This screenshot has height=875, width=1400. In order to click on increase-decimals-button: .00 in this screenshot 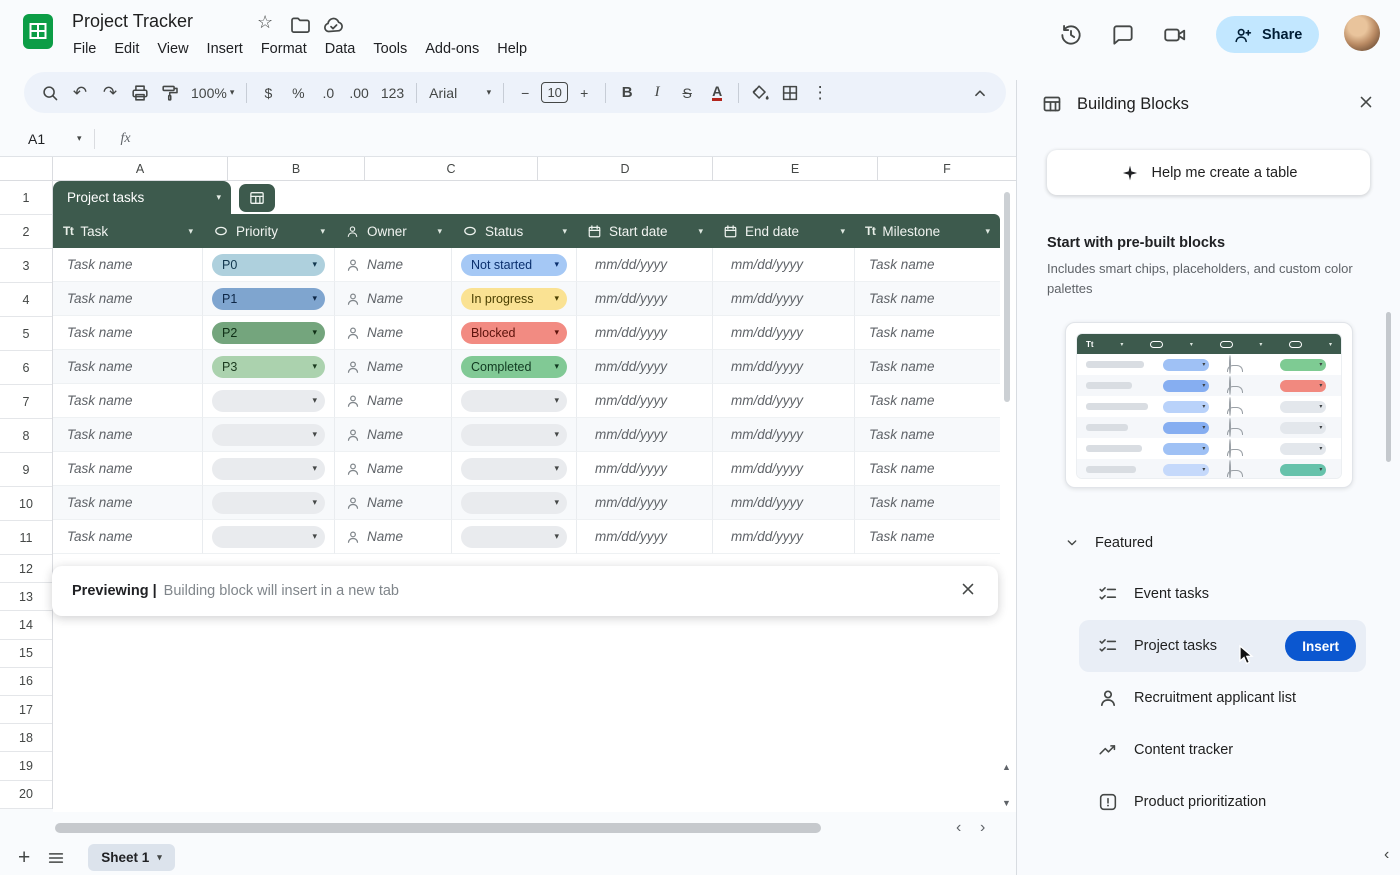, I will do `click(358, 93)`.